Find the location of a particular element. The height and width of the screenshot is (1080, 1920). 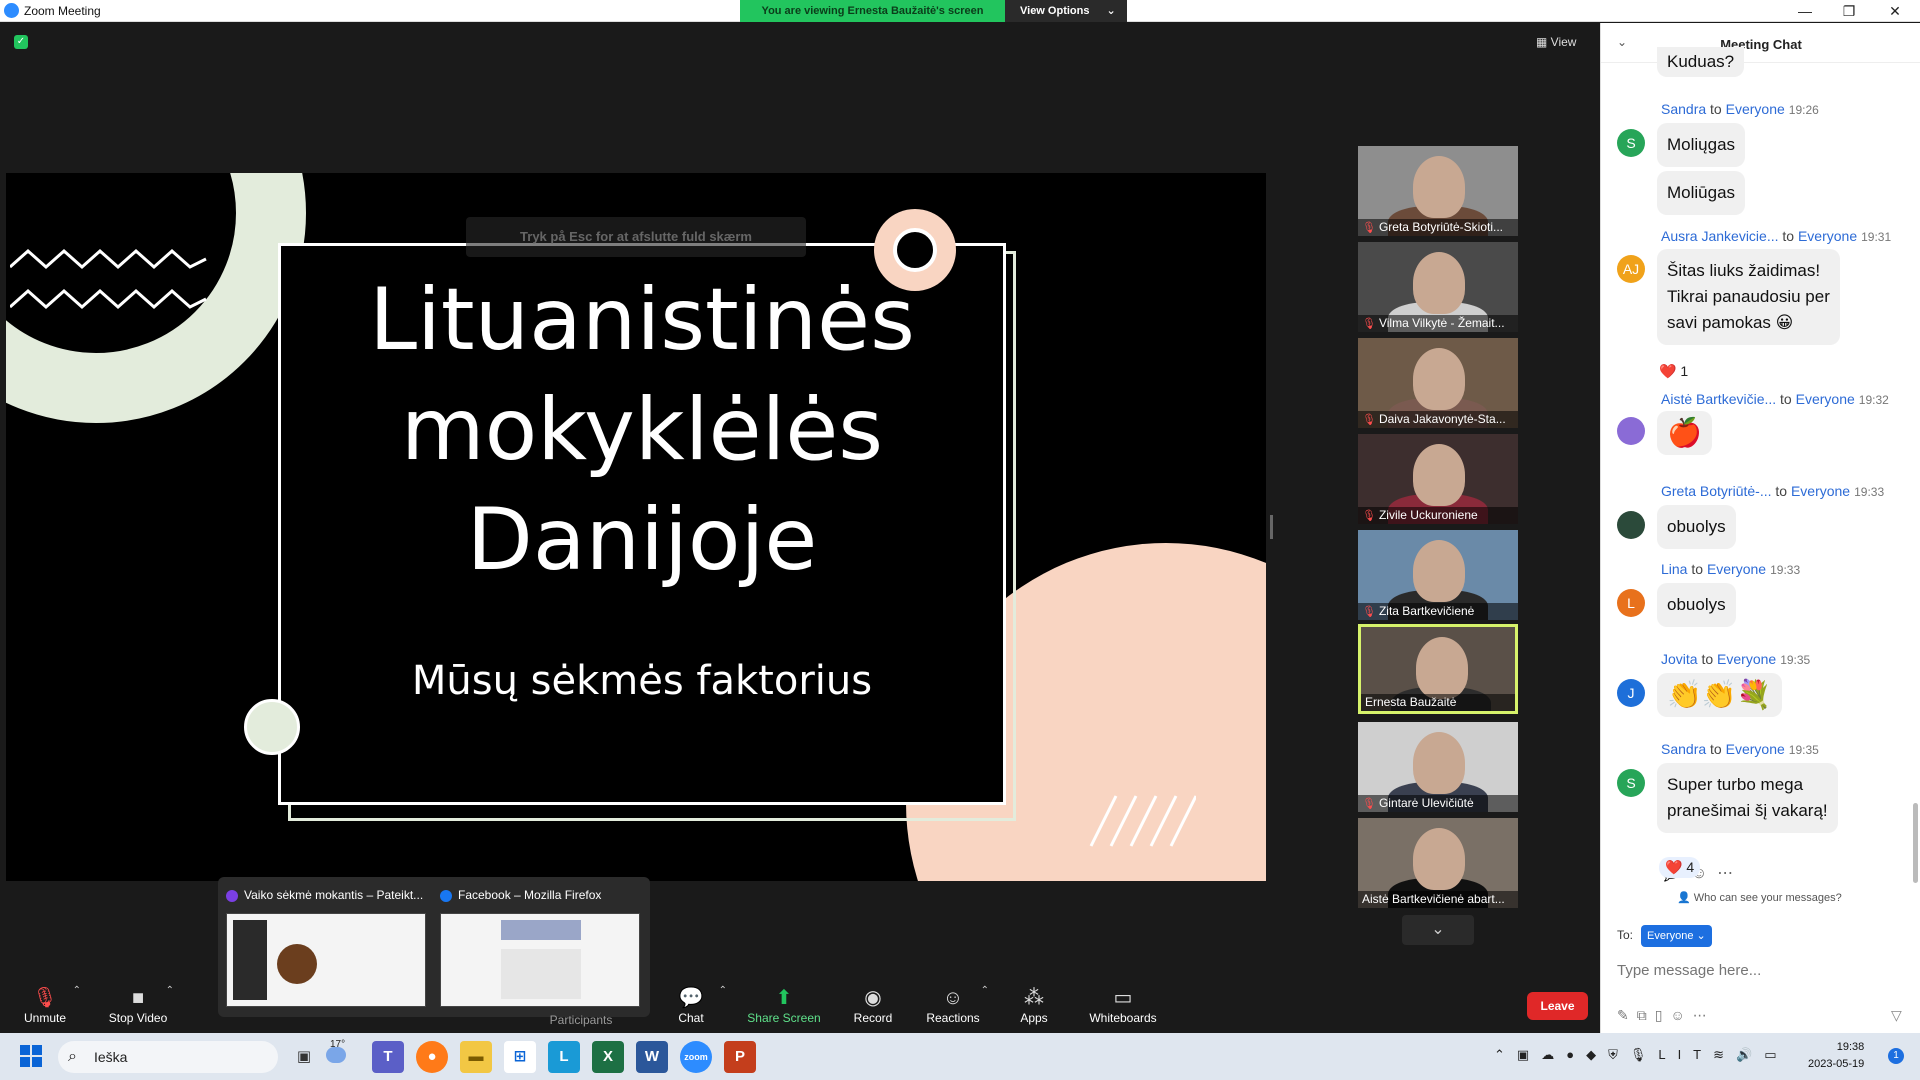

shield-tray-icon: ◆ is located at coordinates (1597, 1054).